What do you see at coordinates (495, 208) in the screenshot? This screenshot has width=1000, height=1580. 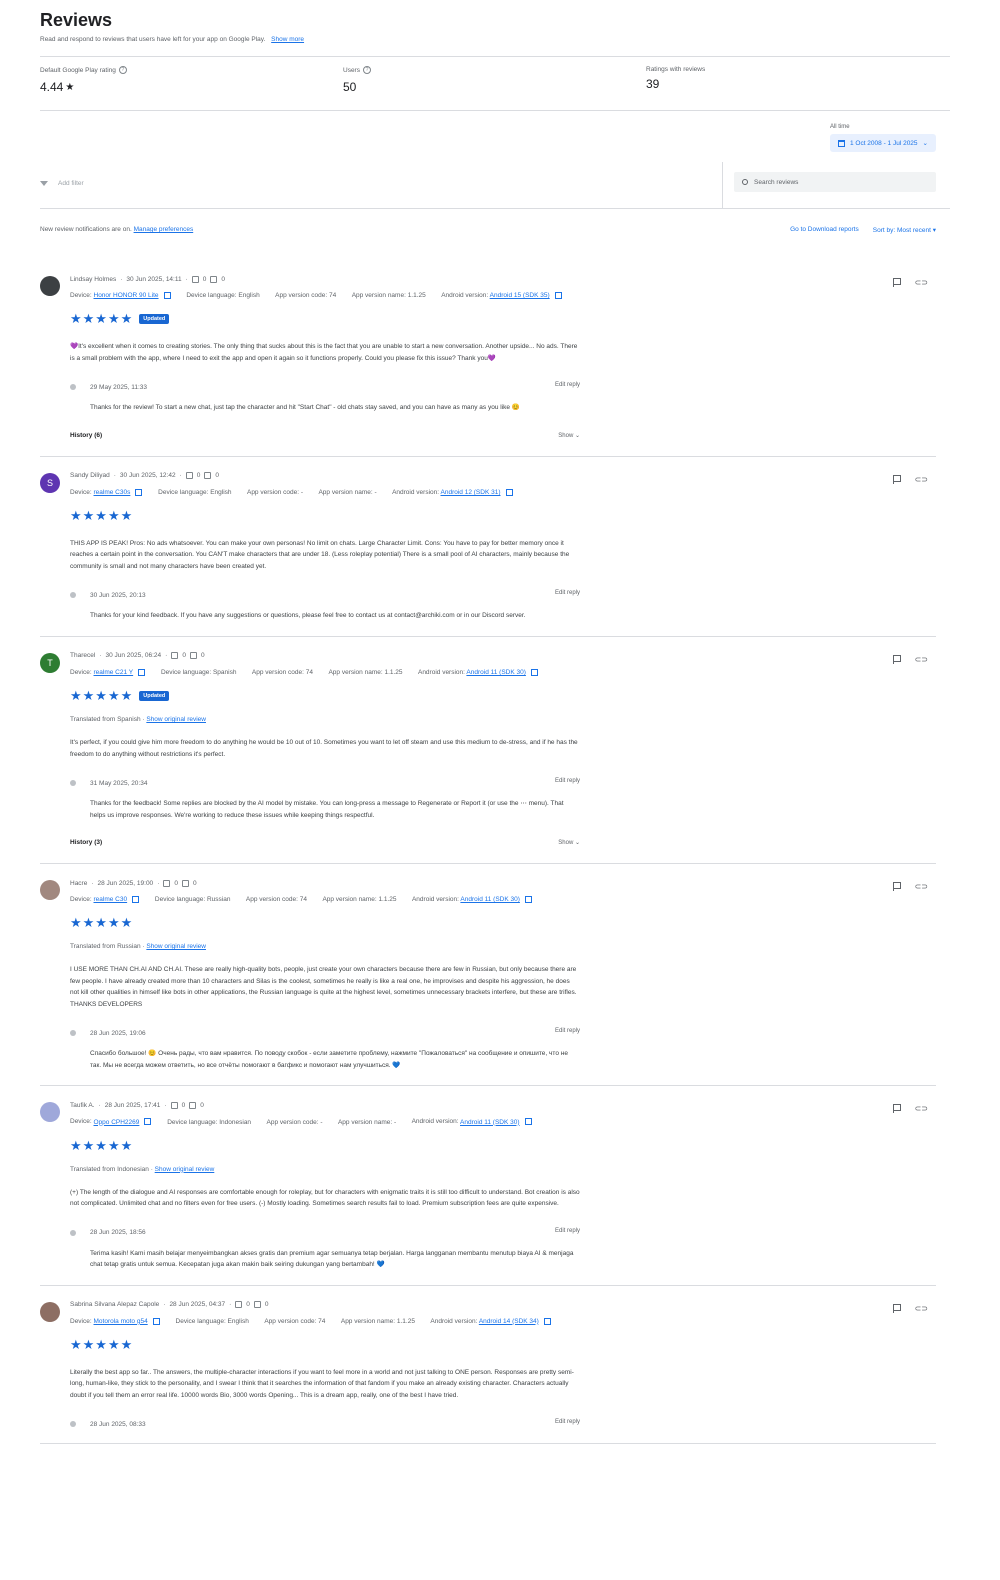 I see `filter-divider` at bounding box center [495, 208].